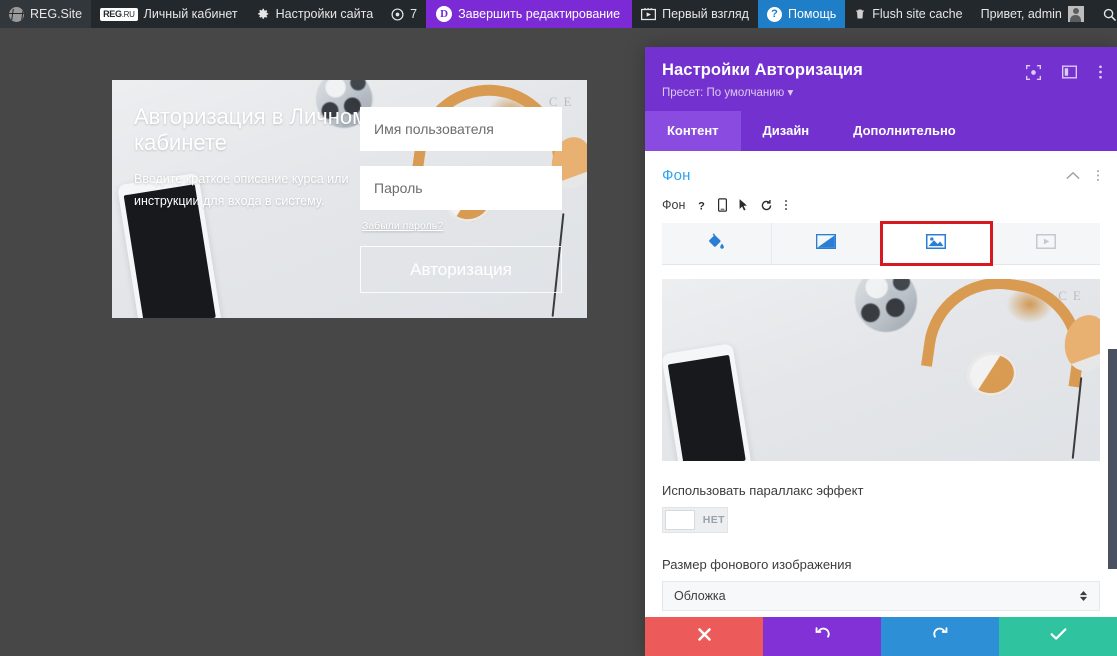  I want to click on wordpress-icon, so click(16, 14).